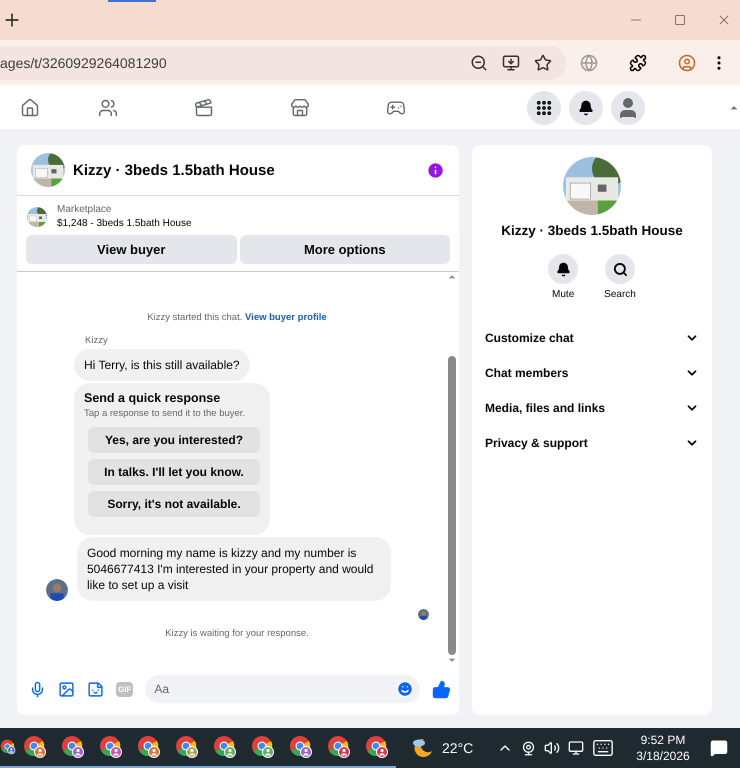 The height and width of the screenshot is (768, 740). What do you see at coordinates (628, 107) in the screenshot?
I see `account-button` at bounding box center [628, 107].